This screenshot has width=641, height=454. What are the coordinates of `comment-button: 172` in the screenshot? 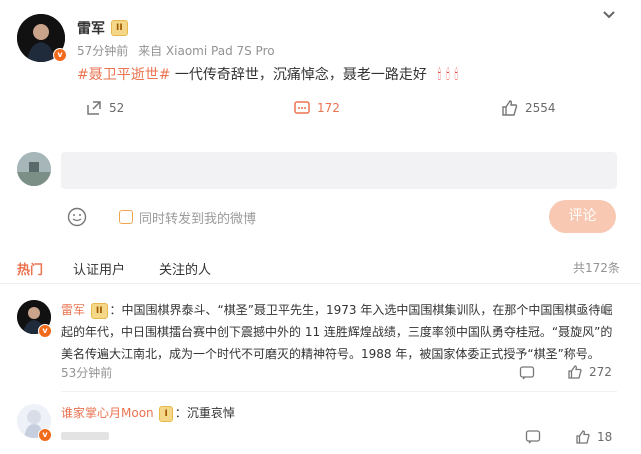 It's located at (316, 108).